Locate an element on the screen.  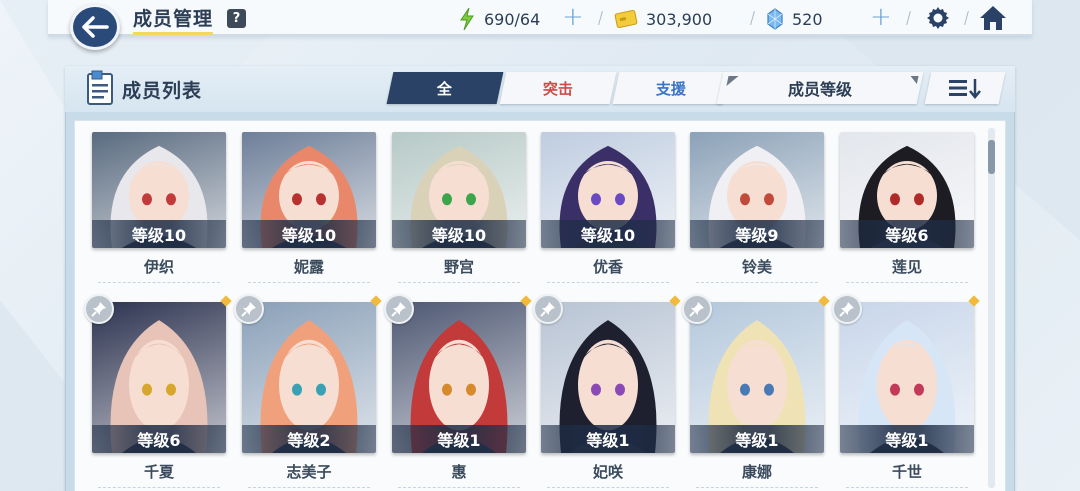
sort-order-button is located at coordinates (965, 88).